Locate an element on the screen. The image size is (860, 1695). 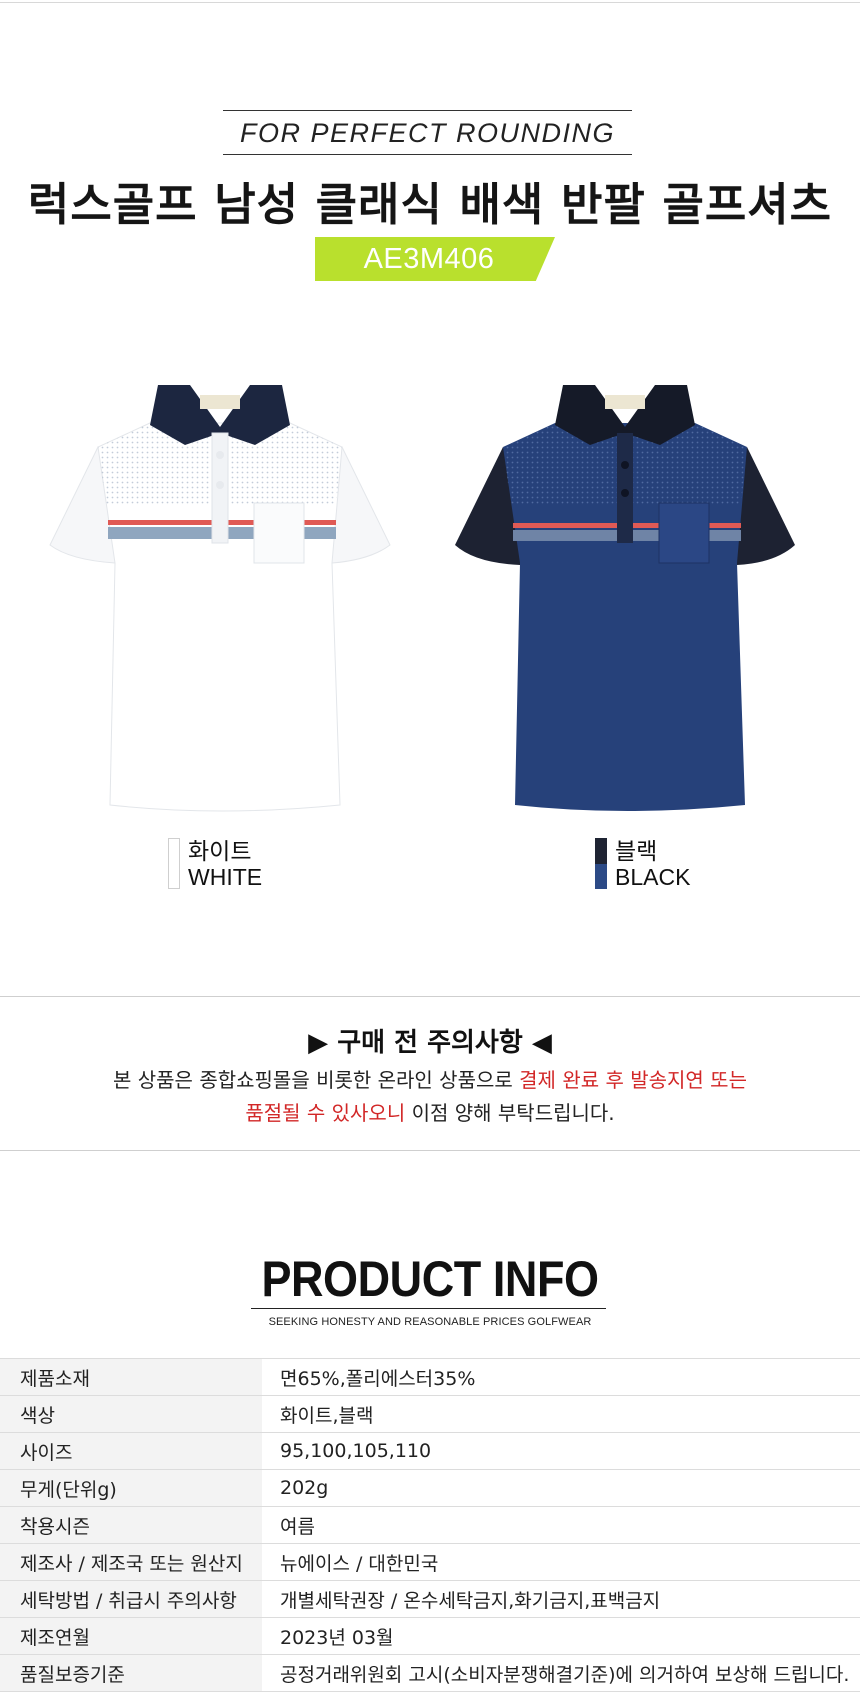
tagline-block: FOR PERFECT ROUNDING is located at coordinates (427, 132).